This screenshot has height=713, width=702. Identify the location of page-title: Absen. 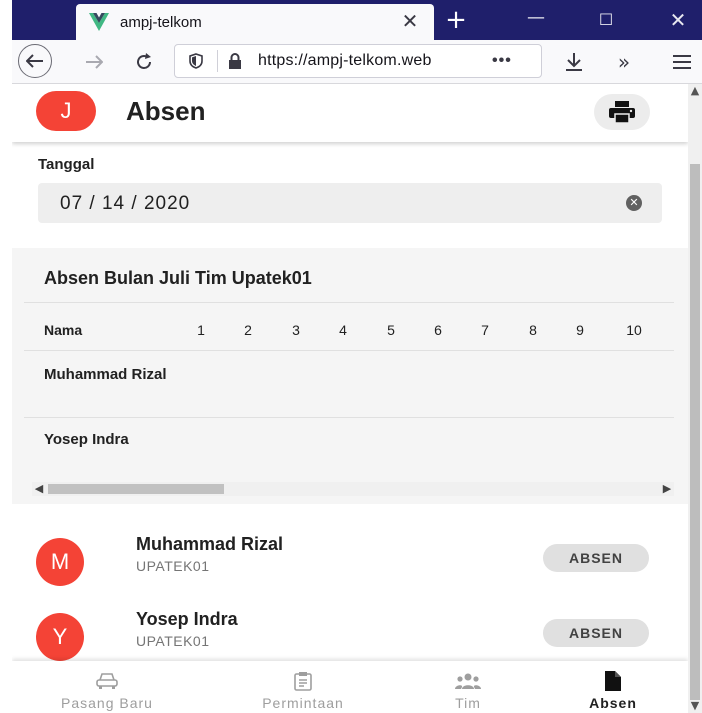
(166, 111).